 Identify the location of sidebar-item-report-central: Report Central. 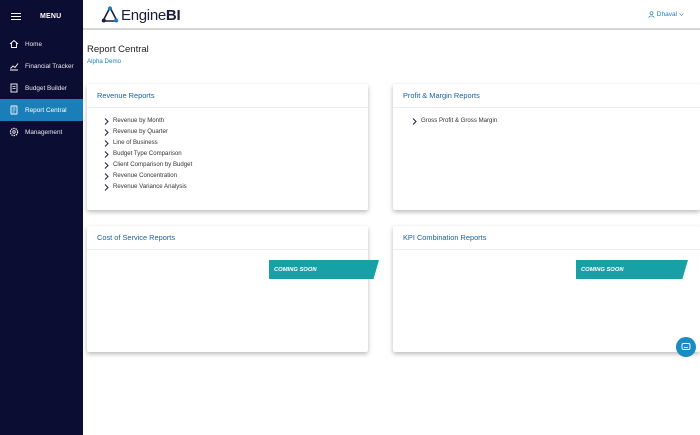
(41, 110).